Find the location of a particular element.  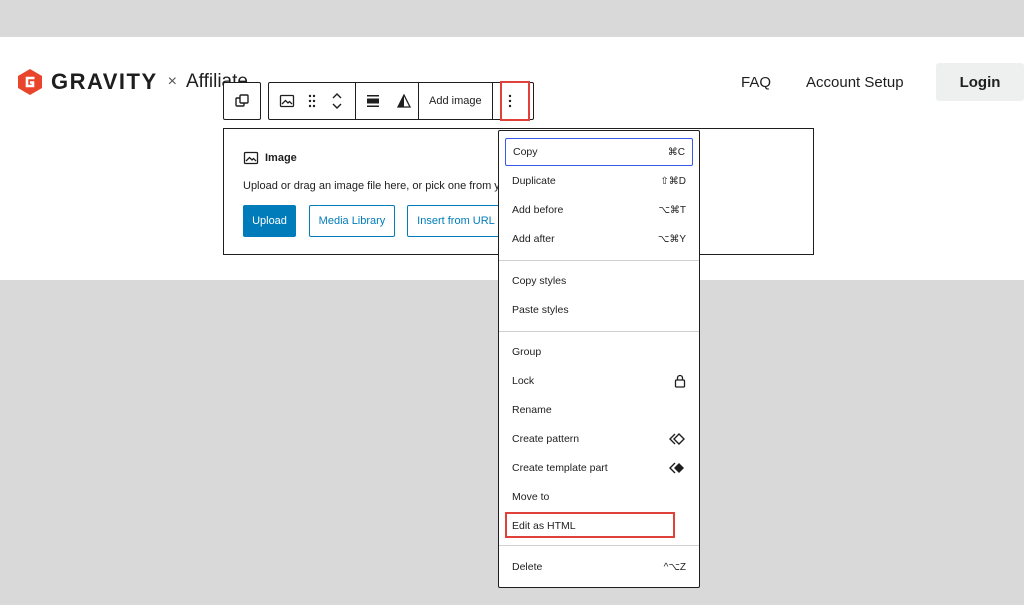

duotone-button is located at coordinates (404, 101).